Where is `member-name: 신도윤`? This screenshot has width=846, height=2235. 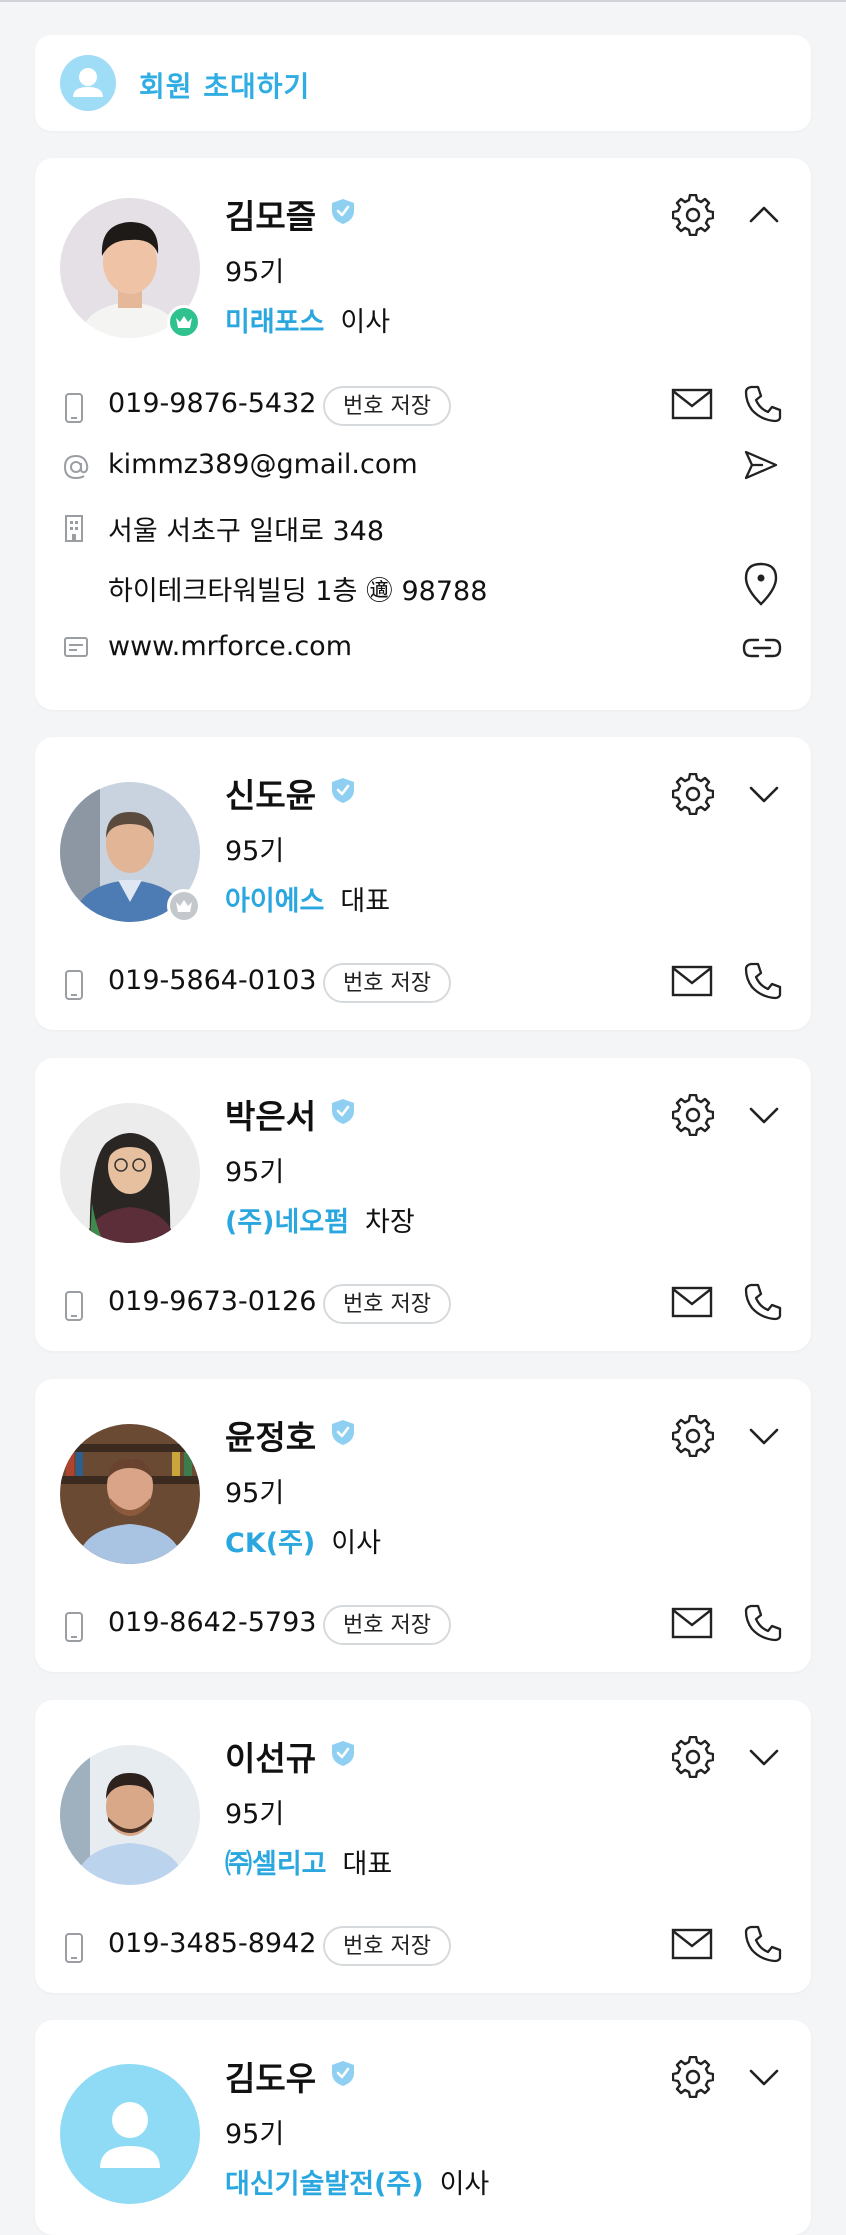
member-name: 신도윤 is located at coordinates (271, 795).